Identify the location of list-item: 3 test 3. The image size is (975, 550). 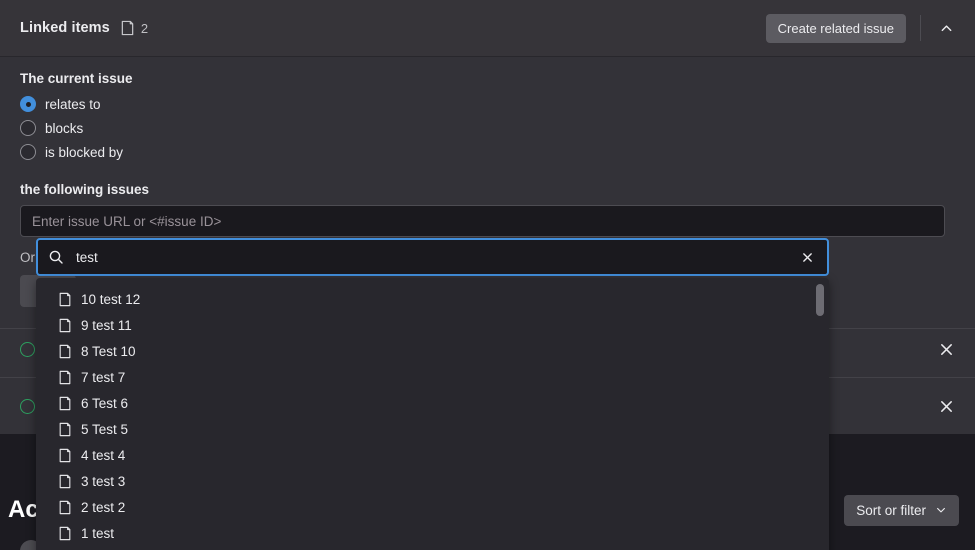
(432, 481).